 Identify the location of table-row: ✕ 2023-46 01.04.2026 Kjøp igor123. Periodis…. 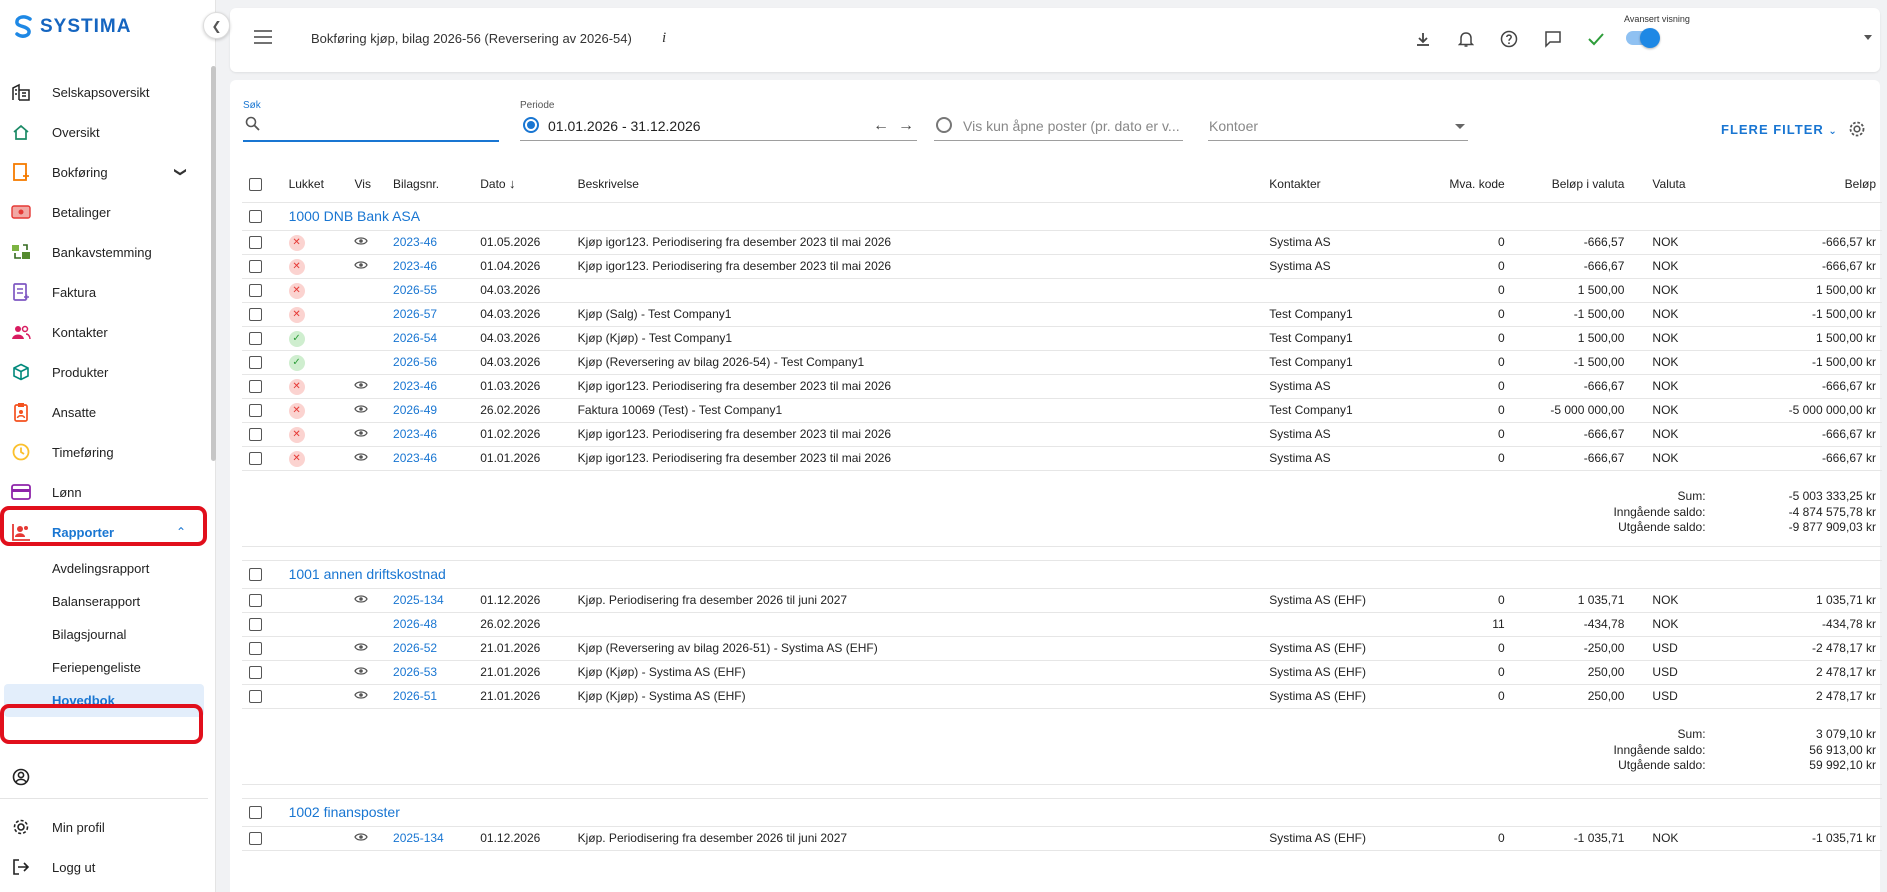
(1062, 266).